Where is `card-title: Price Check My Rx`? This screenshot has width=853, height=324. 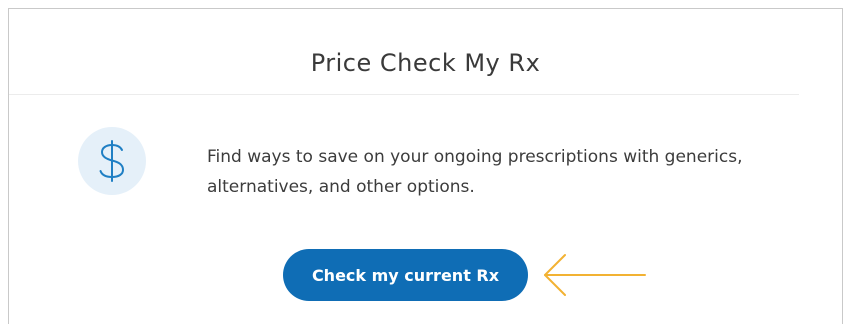
card-title: Price Check My Rx is located at coordinates (425, 63).